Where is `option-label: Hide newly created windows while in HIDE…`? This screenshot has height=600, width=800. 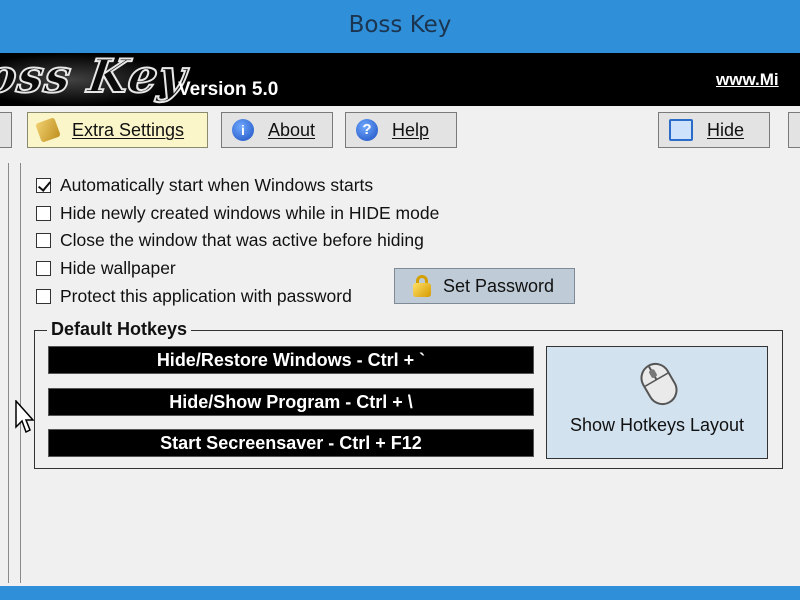
option-label: Hide newly created windows while in HIDE… is located at coordinates (250, 212).